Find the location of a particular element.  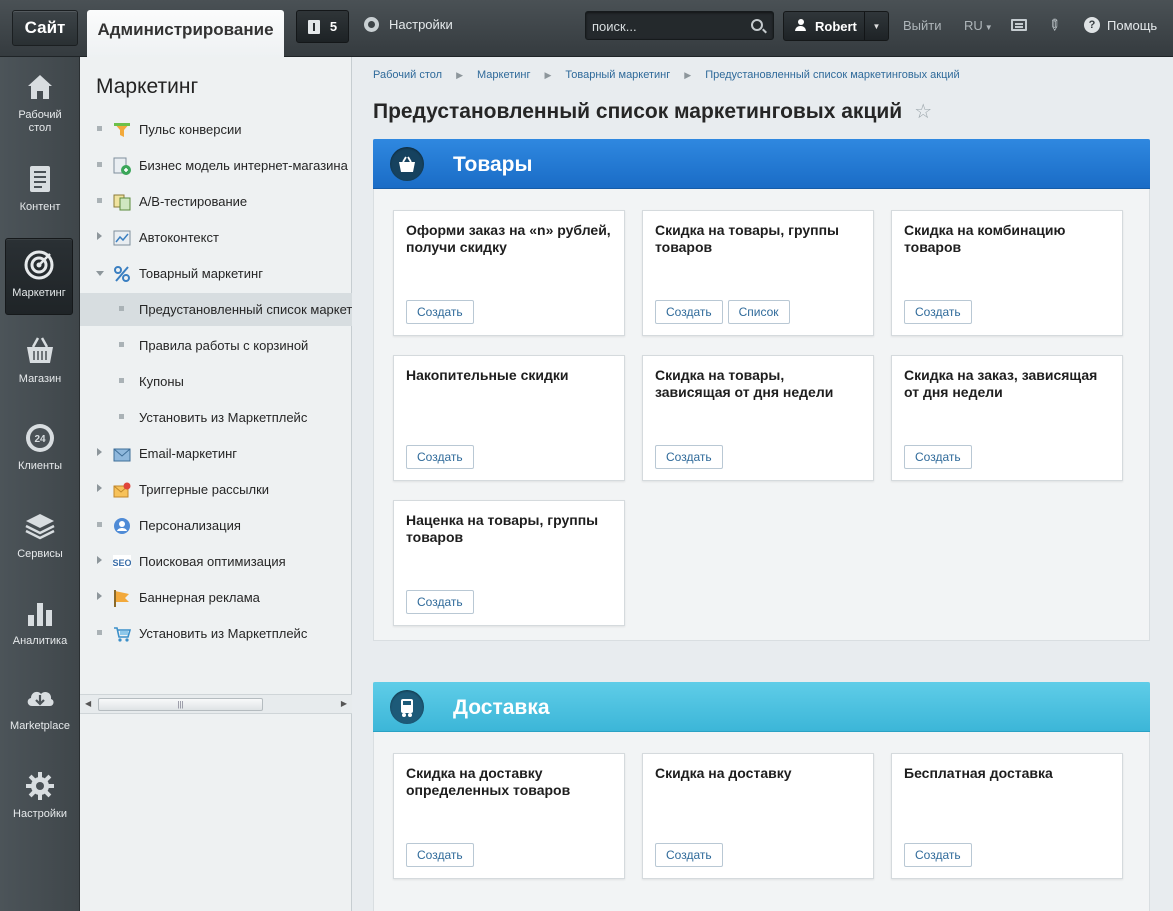

menu-item-install-marketplace-sub: Установить из Маркетплейс is located at coordinates (216, 417).